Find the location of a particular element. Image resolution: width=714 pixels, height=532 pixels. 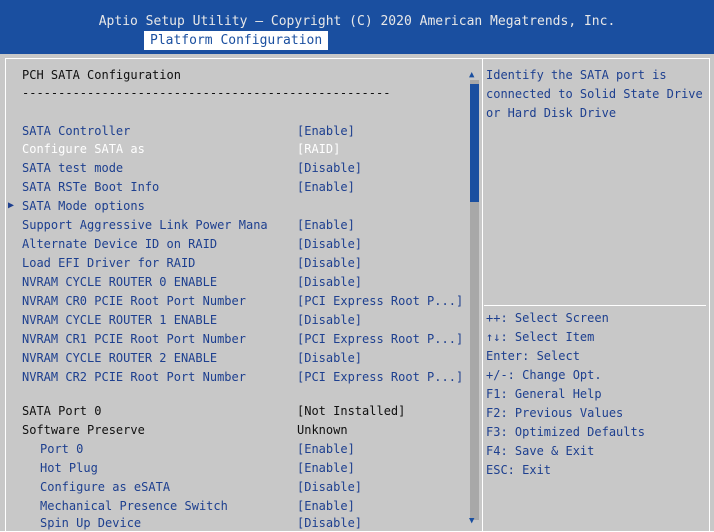

tab-platform-configuration: Platform Configuration is located at coordinates (236, 40).